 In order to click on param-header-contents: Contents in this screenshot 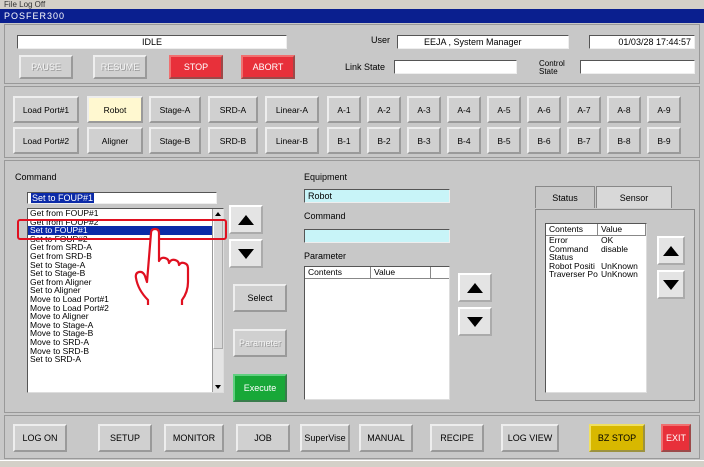, I will do `click(338, 272)`.